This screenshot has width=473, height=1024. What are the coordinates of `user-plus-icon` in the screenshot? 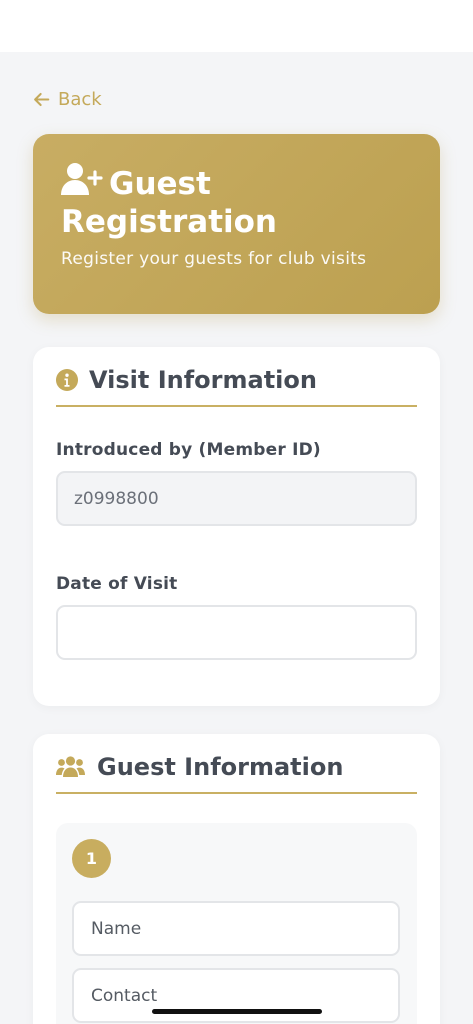 It's located at (82, 179).